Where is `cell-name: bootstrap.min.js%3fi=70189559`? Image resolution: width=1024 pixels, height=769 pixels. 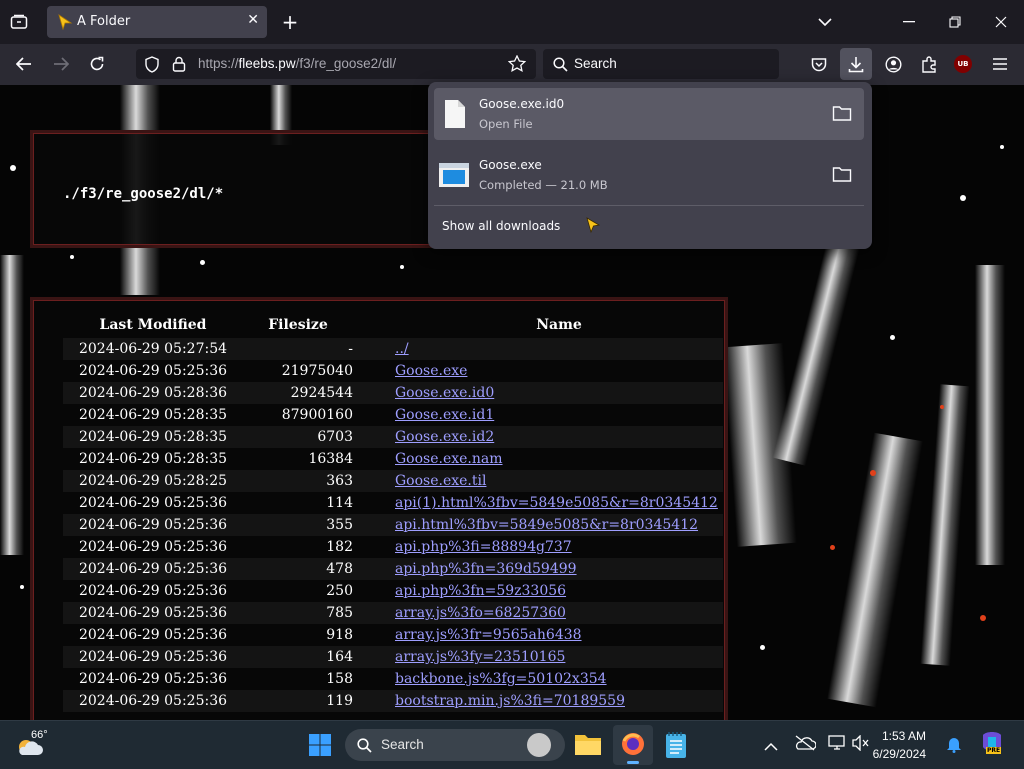
cell-name: bootstrap.min.js%3fi=70189559 is located at coordinates (538, 701).